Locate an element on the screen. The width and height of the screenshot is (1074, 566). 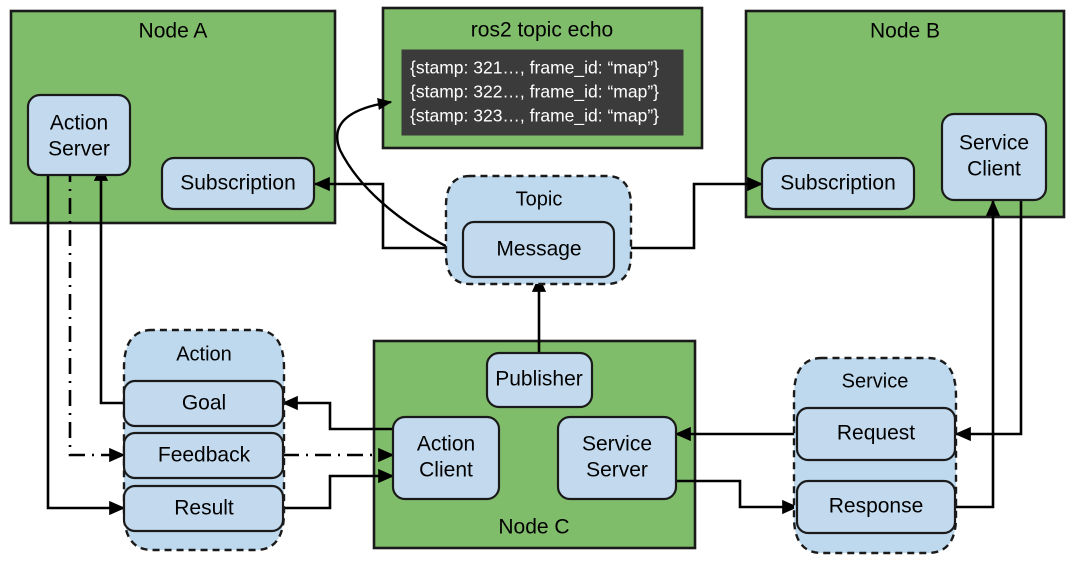
node-a-title: Node A is located at coordinates (173, 31).